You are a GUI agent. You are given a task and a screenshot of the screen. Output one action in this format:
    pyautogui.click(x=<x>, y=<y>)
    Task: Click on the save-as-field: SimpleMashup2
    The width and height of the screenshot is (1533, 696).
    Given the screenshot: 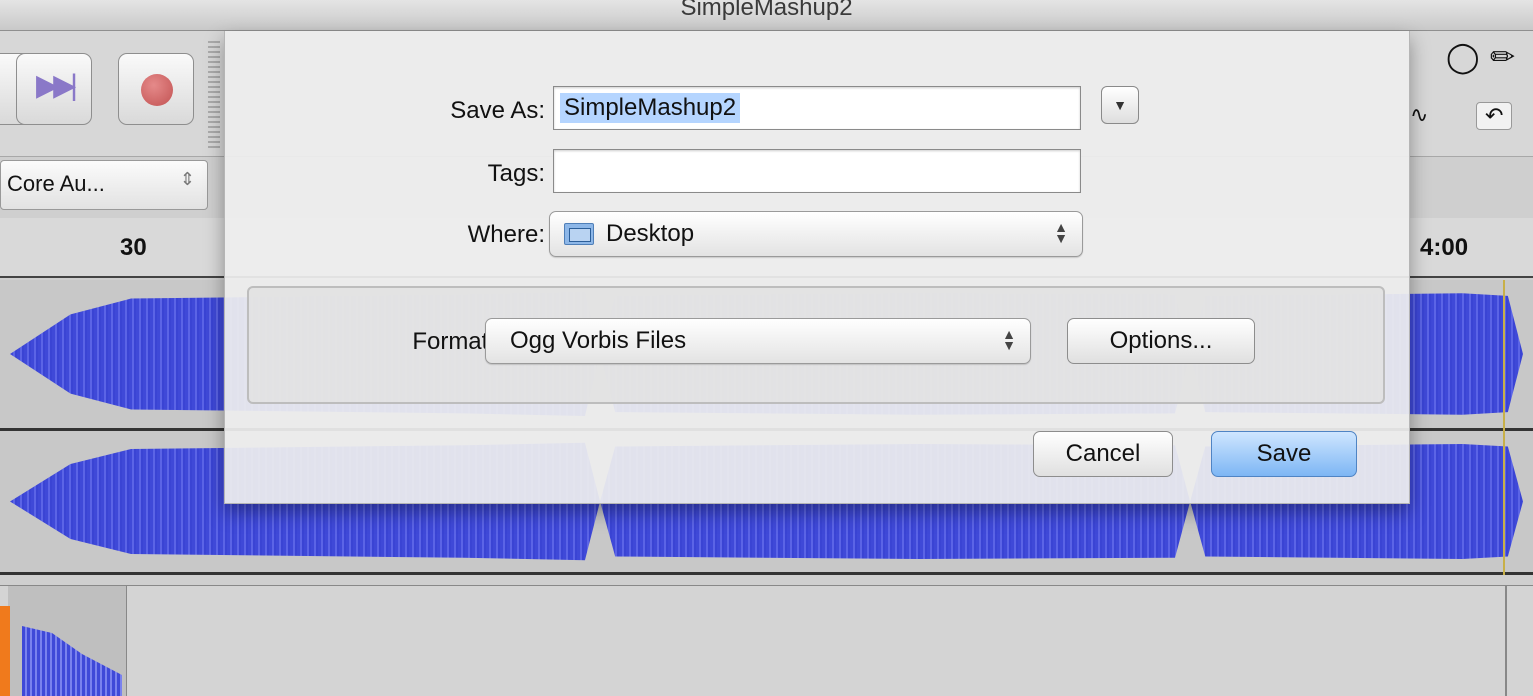 What is the action you would take?
    pyautogui.click(x=817, y=108)
    